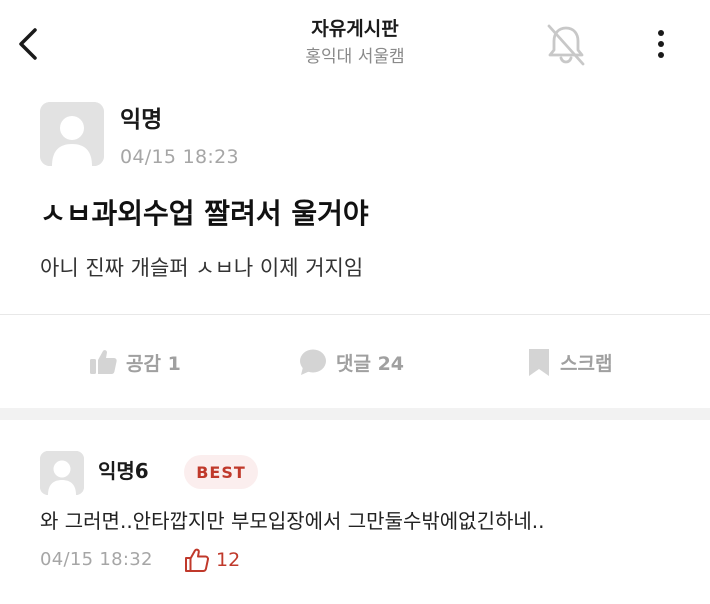  I want to click on comment-author-avatar, so click(62, 473).